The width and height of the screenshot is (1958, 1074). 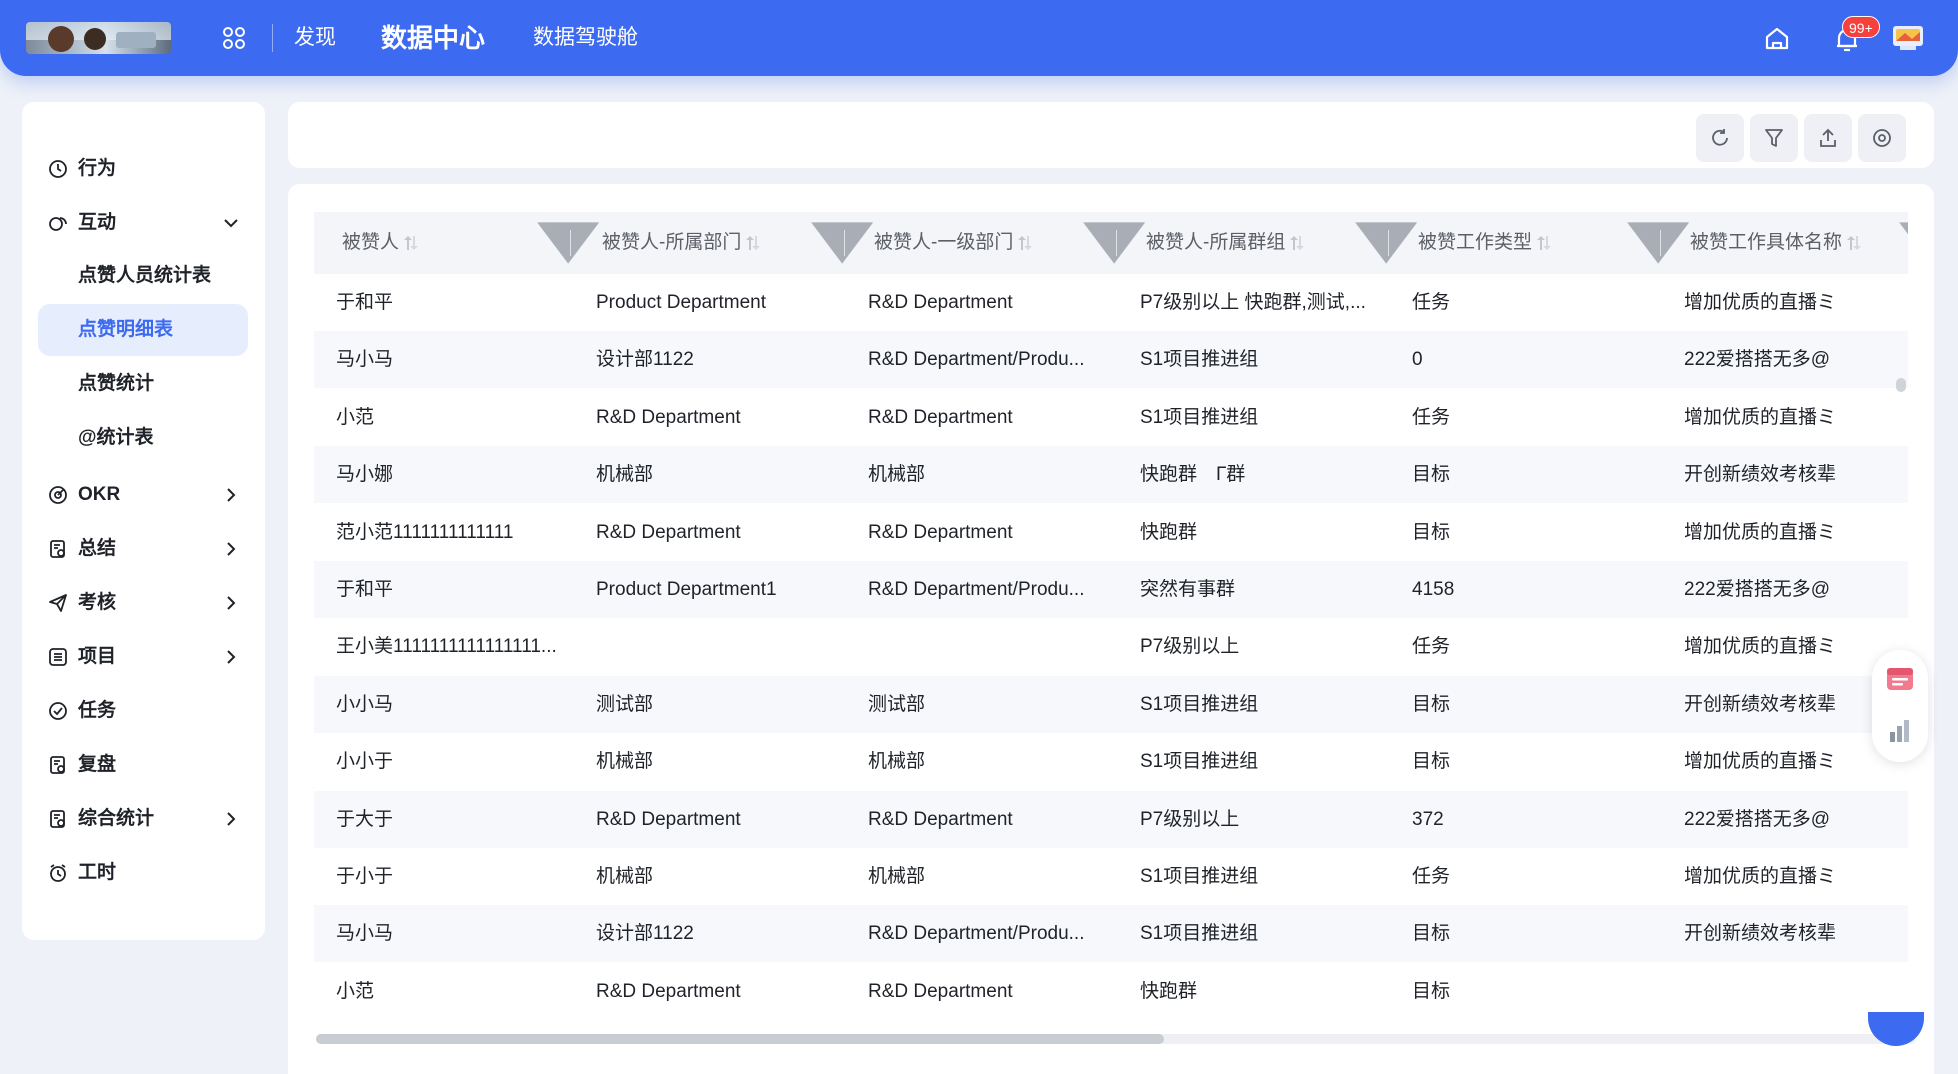 What do you see at coordinates (1485, 243) in the screenshot?
I see `column-header: 被赞工作类型` at bounding box center [1485, 243].